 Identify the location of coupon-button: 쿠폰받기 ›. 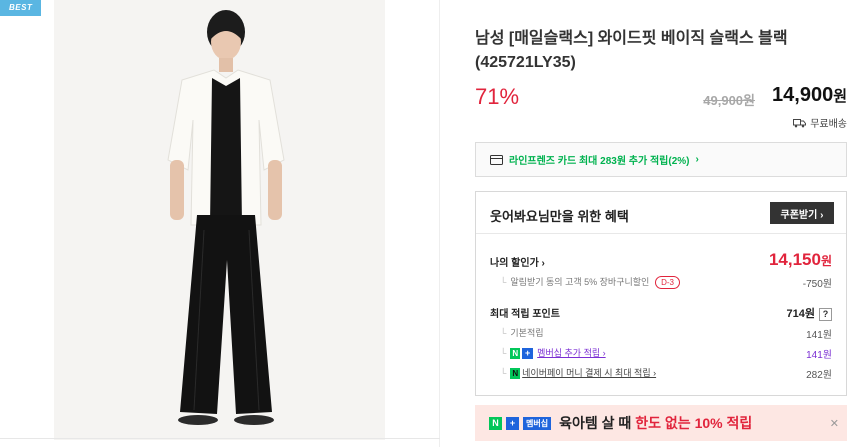
(802, 213).